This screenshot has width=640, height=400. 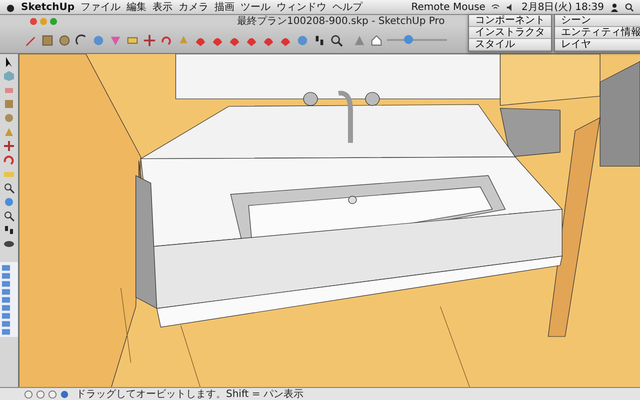 What do you see at coordinates (190, 394) in the screenshot?
I see `status-hint: ドラッグしてオービットします。Shift = パン表示` at bounding box center [190, 394].